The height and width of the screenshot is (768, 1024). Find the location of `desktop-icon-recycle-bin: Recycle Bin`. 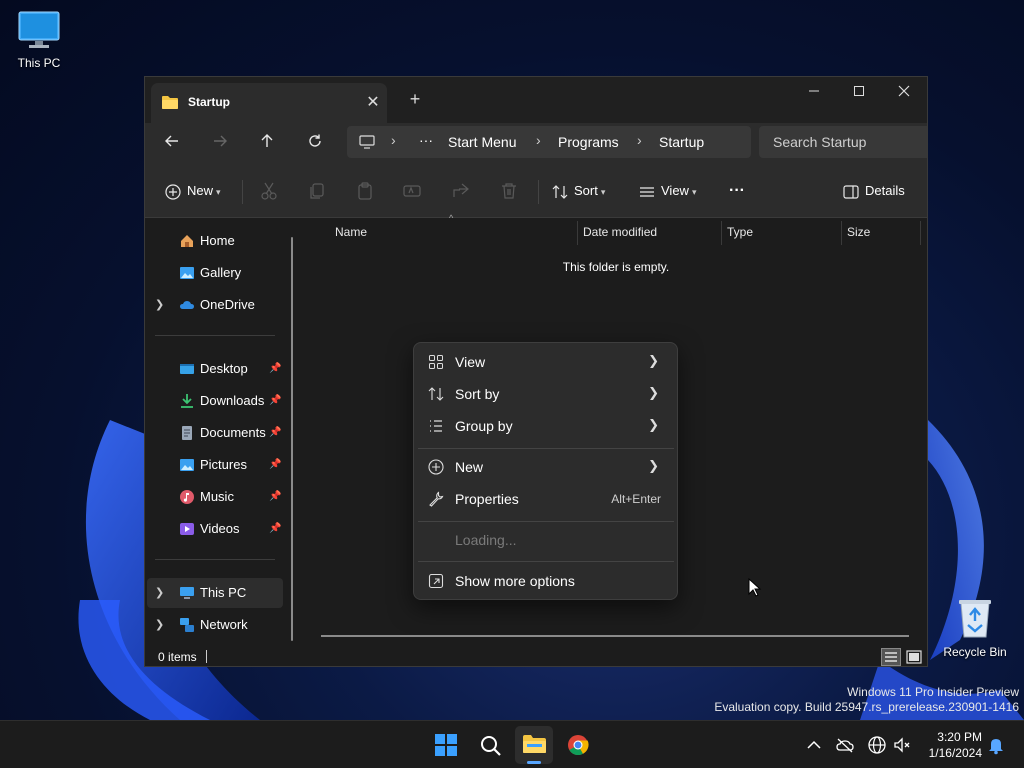

desktop-icon-recycle-bin: Recycle Bin is located at coordinates (975, 628).